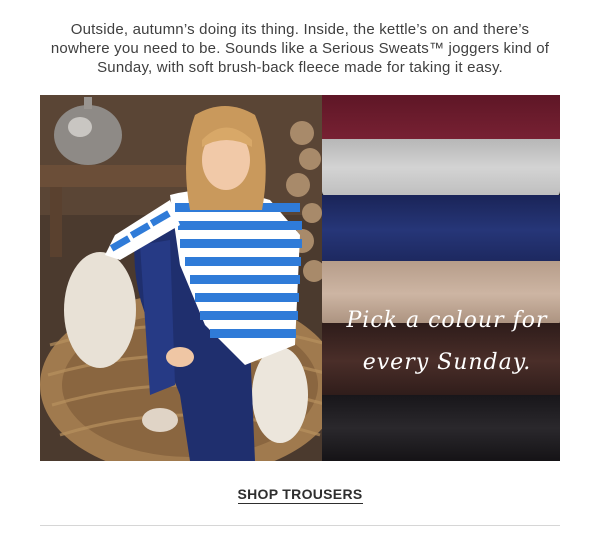  What do you see at coordinates (441, 168) in the screenshot?
I see `fold-grey` at bounding box center [441, 168].